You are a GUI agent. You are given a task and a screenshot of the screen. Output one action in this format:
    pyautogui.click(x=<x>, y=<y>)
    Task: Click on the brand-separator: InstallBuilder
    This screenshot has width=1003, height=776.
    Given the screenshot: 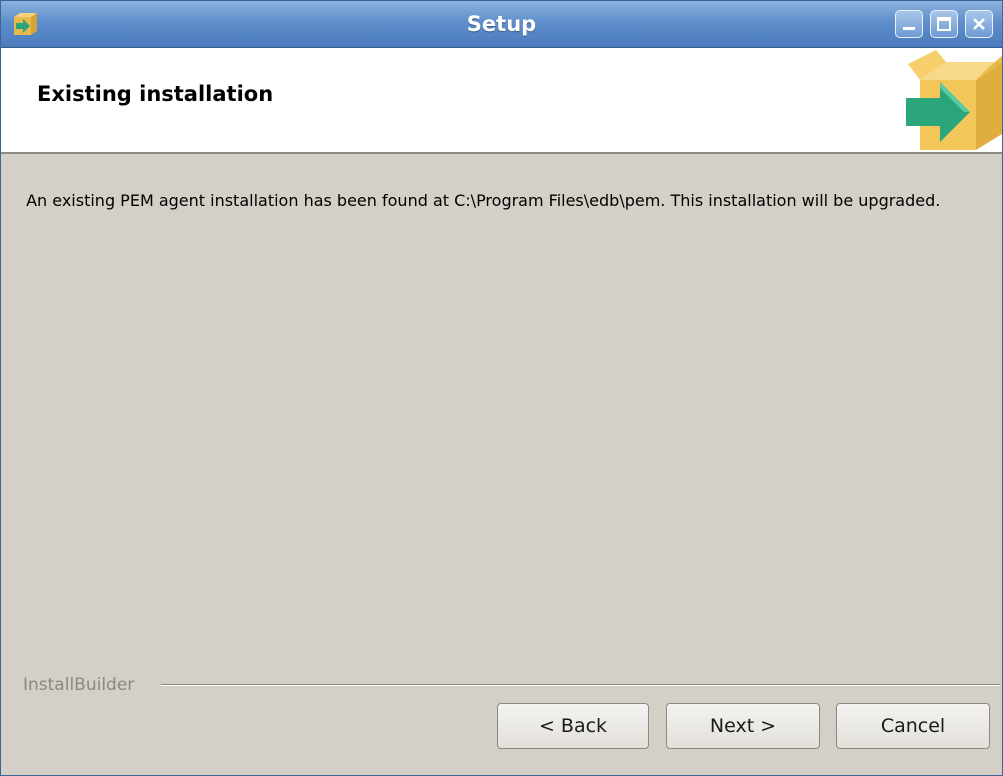 What is the action you would take?
    pyautogui.click(x=501, y=685)
    